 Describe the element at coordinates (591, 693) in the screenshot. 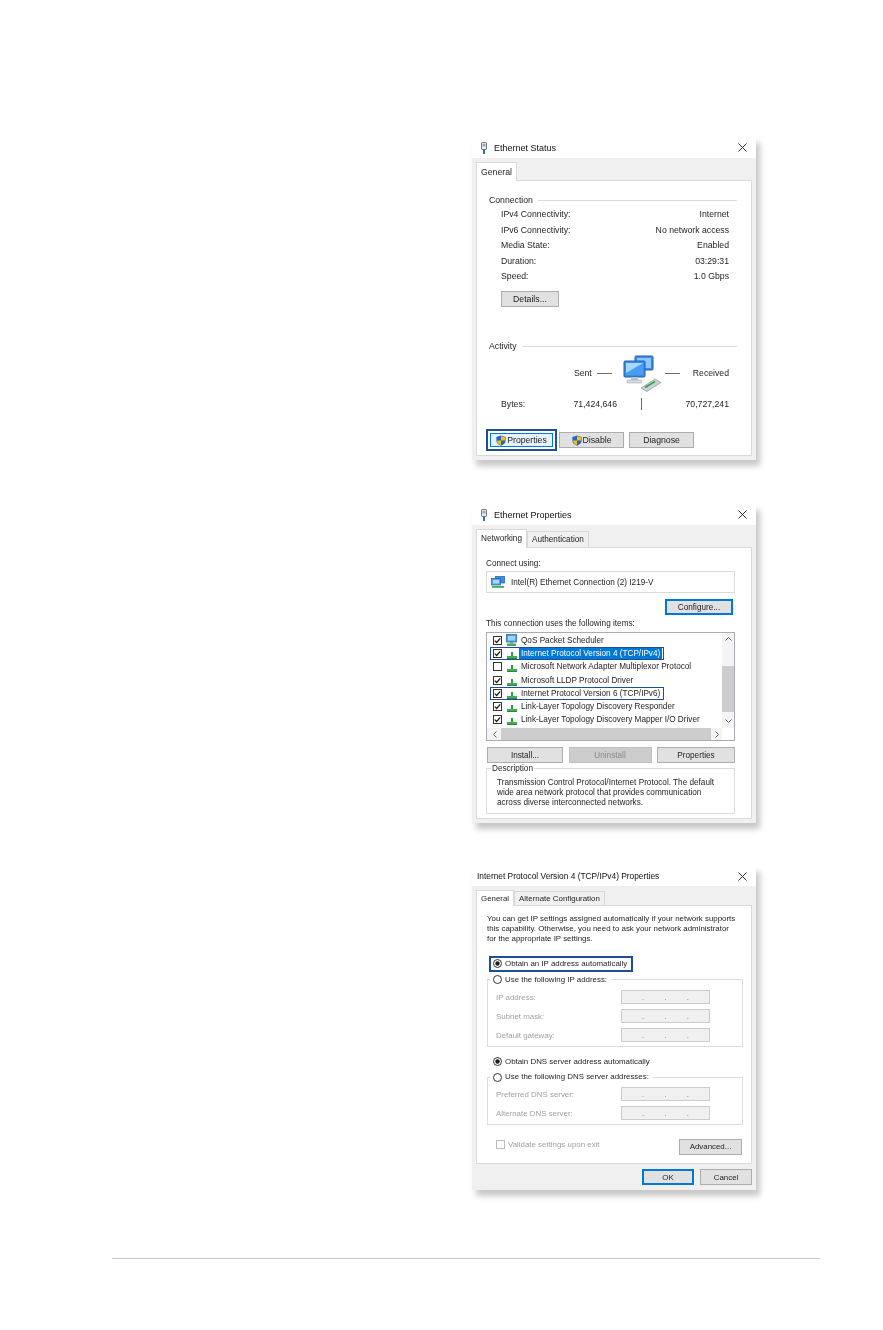

I see `list-item: Internet Protocol Version 6 (TCP/IPv6)` at that location.